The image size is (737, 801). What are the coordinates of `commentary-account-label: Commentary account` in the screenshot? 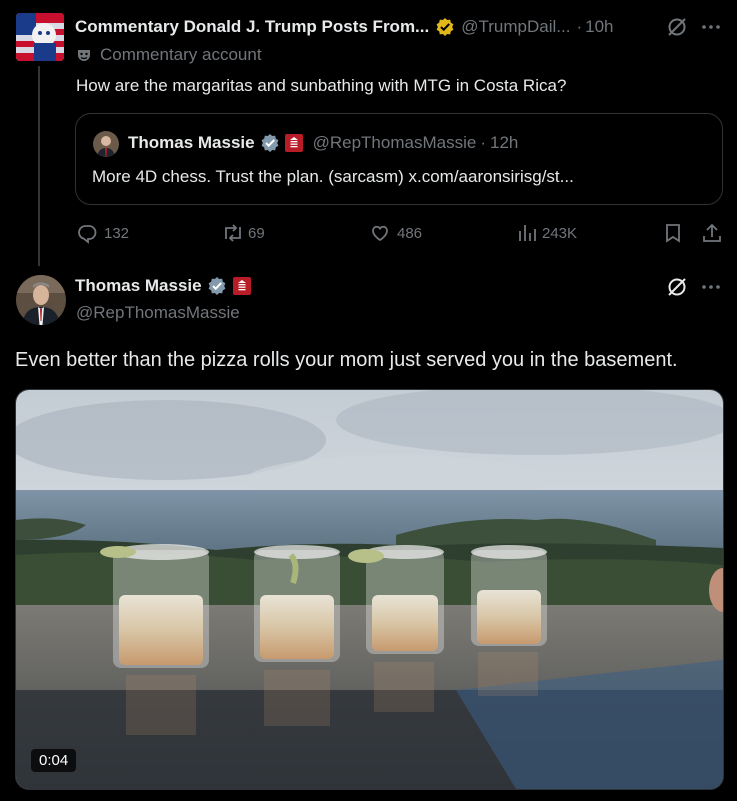 It's located at (169, 55).